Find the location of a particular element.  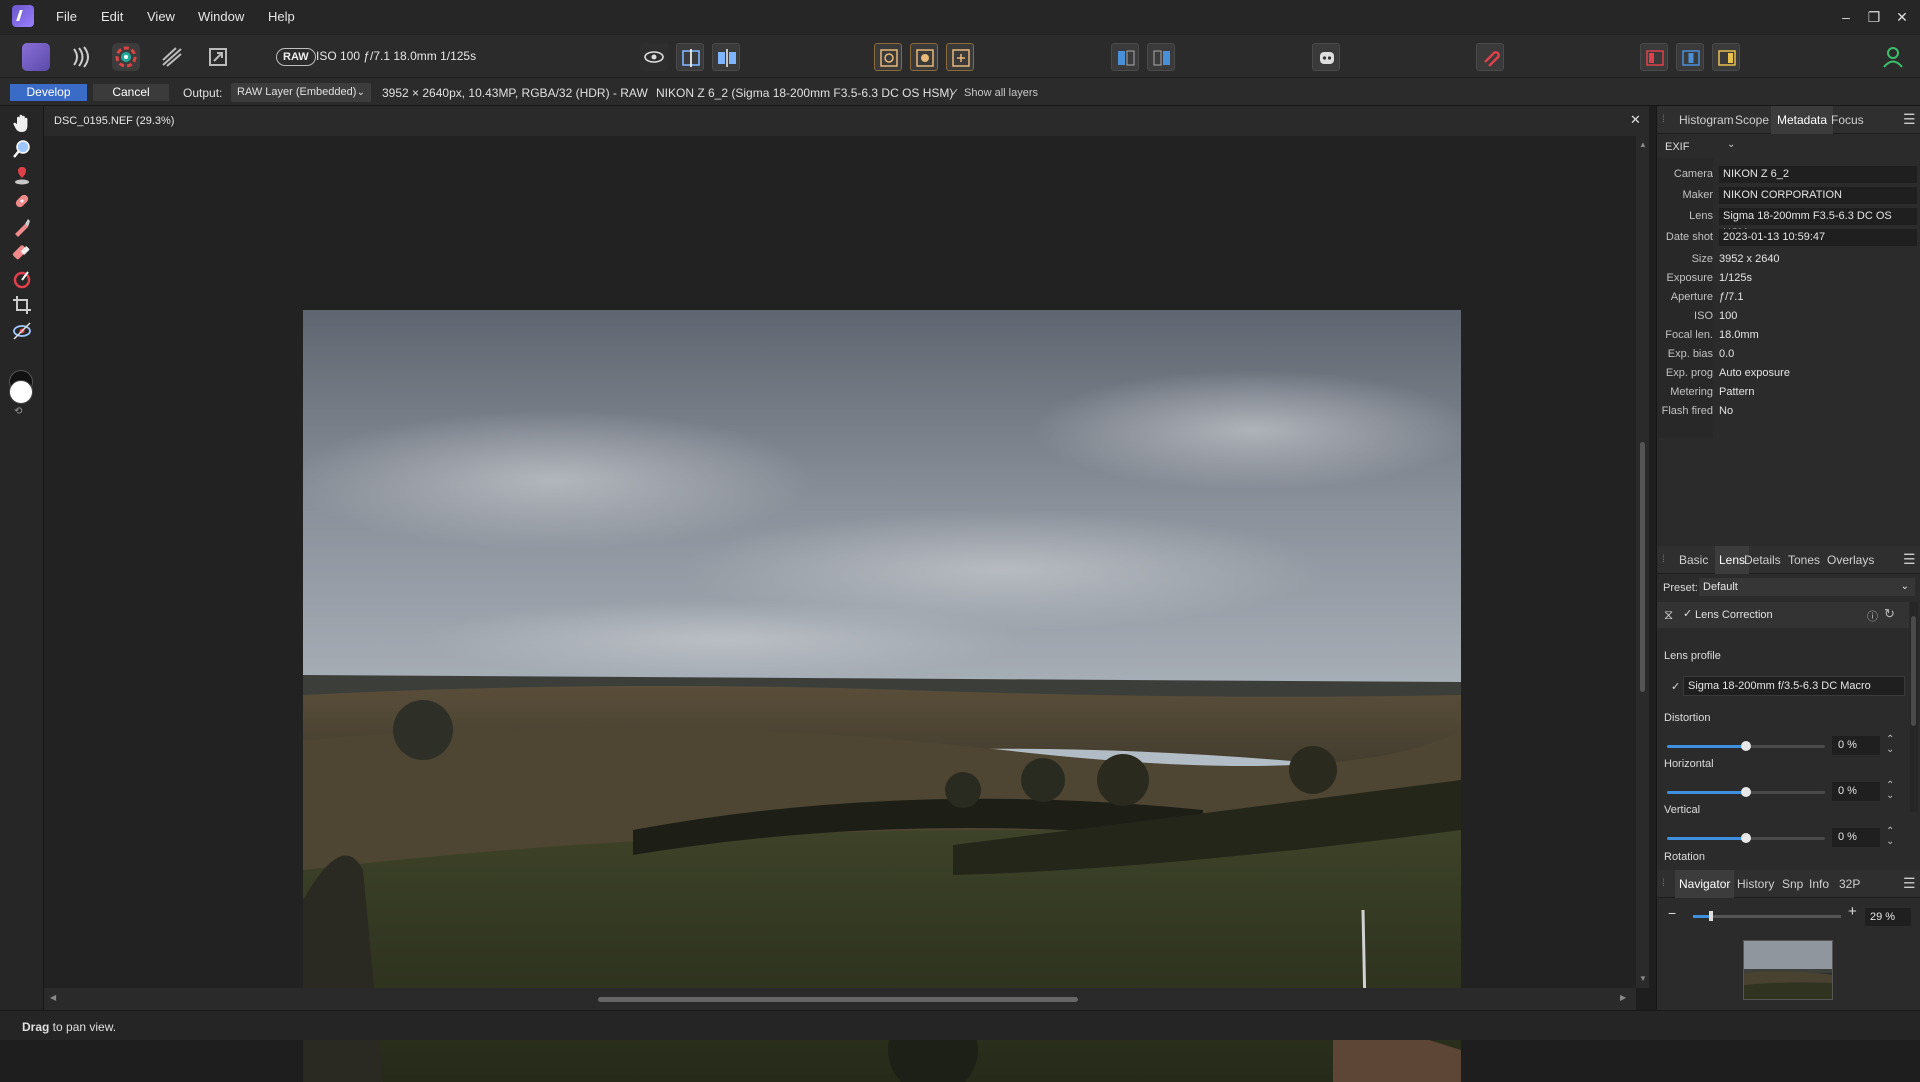

scroll-left-icon: ◀ is located at coordinates (53, 997).